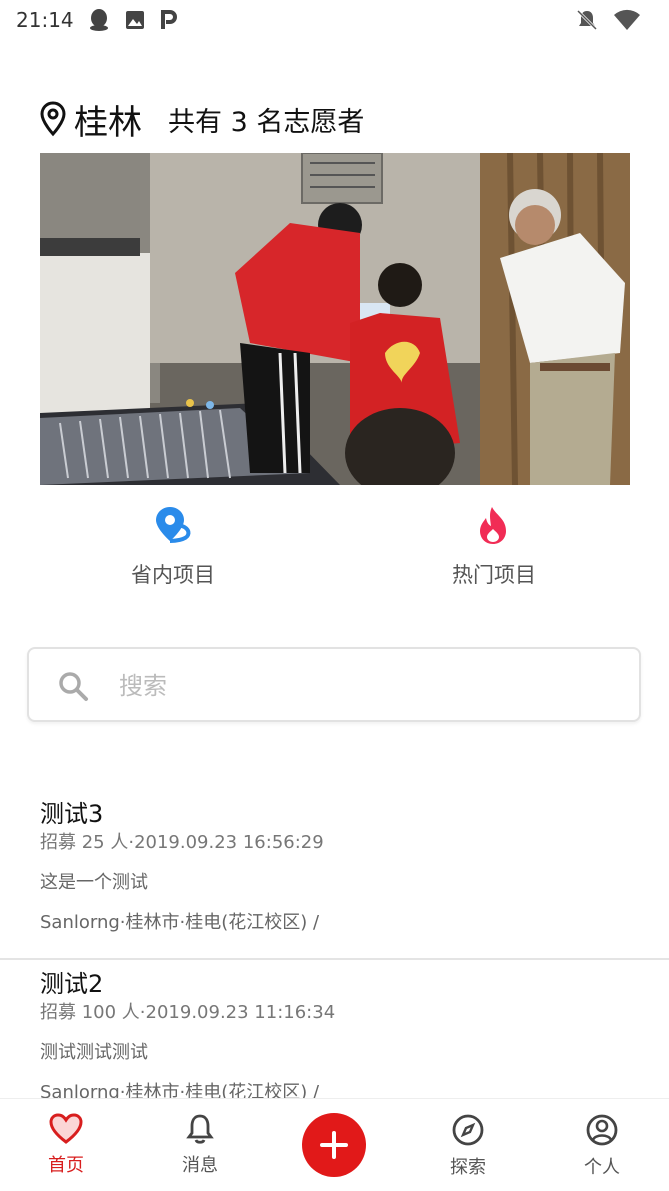 The height and width of the screenshot is (1191, 669). I want to click on location-header: 桂林 共有 3 名志愿者, so click(202, 119).